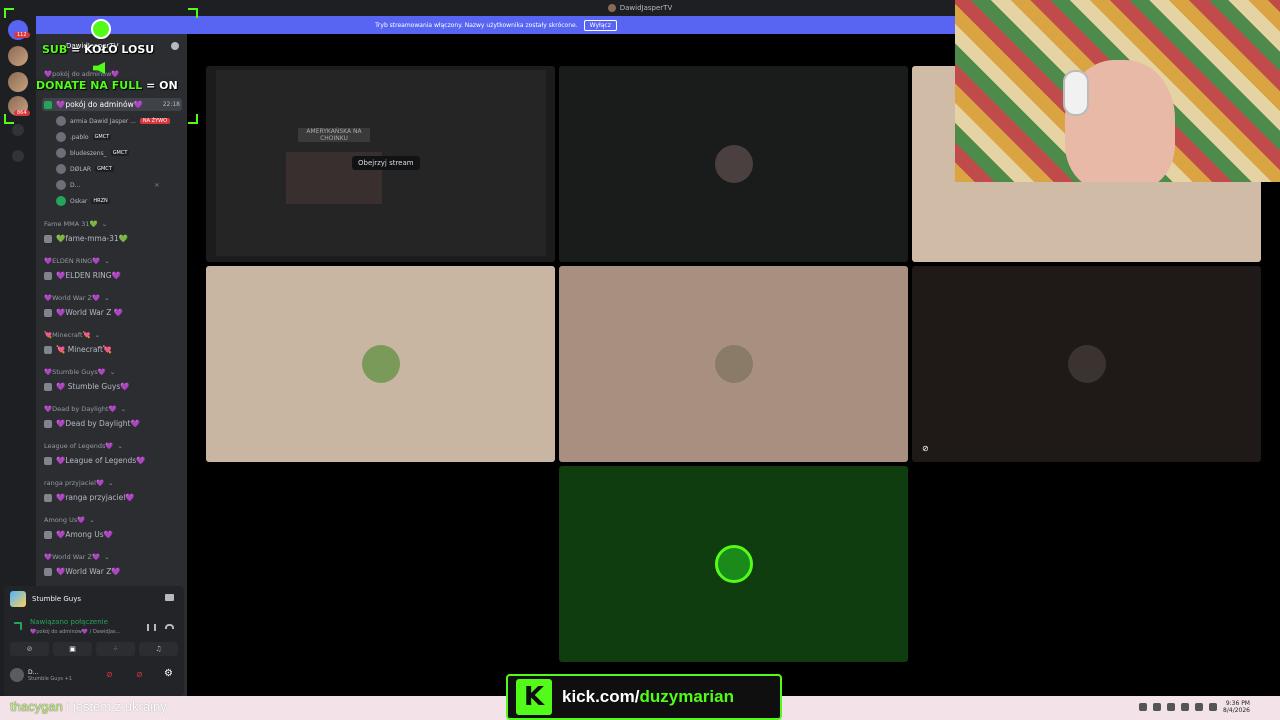  What do you see at coordinates (151, 627) in the screenshot?
I see `noise-suppression-icon` at bounding box center [151, 627].